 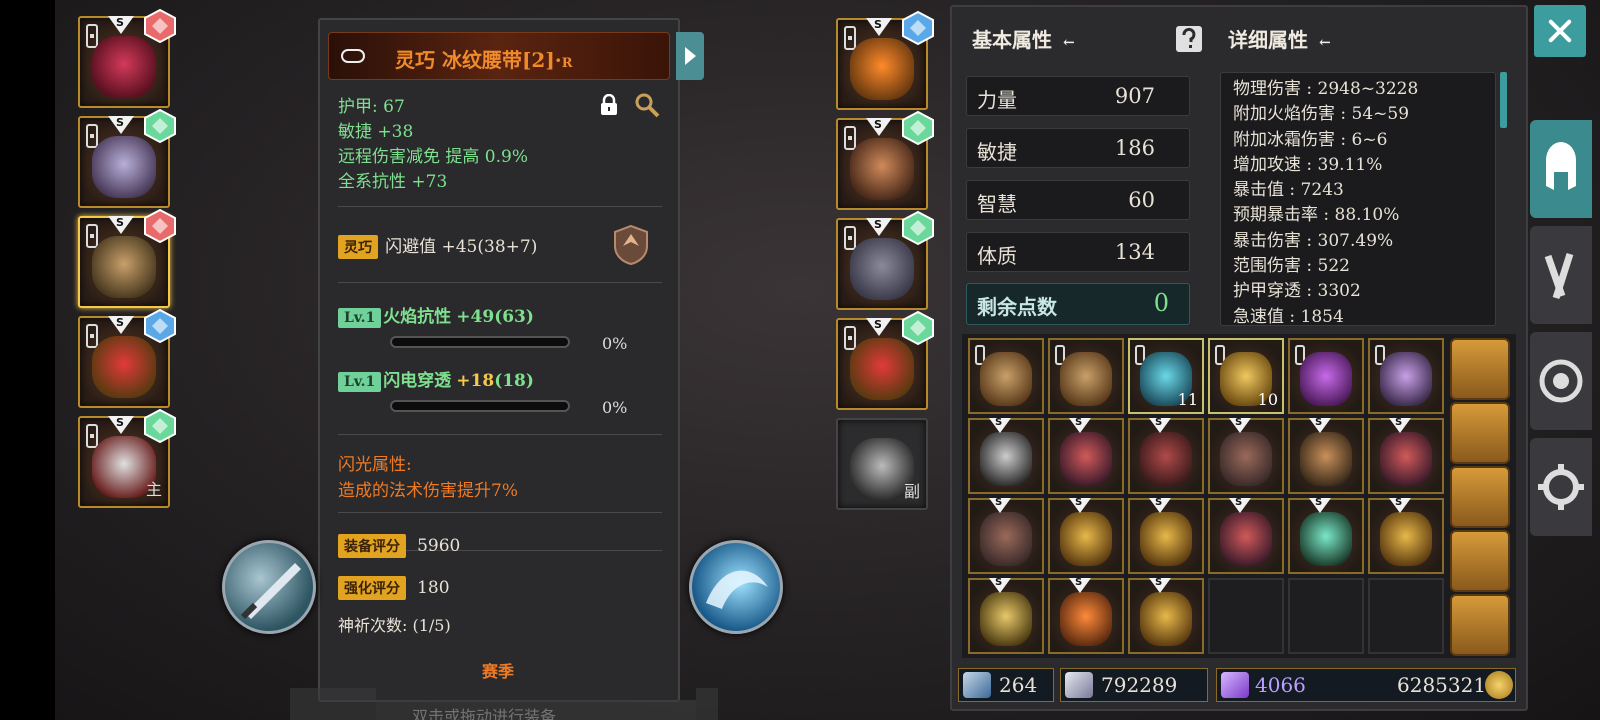 What do you see at coordinates (124, 267) in the screenshot?
I see `belt-icon` at bounding box center [124, 267].